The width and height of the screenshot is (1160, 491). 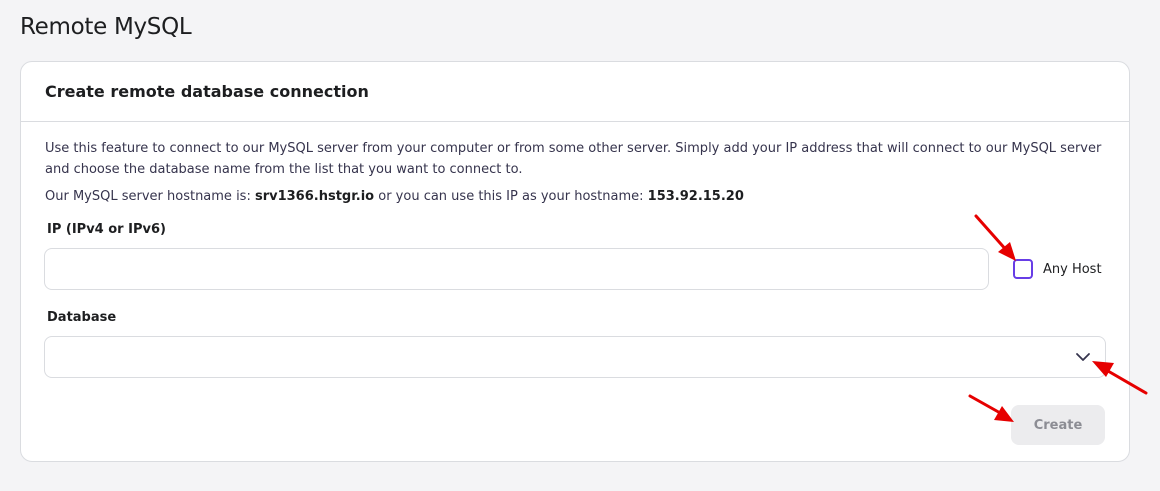 What do you see at coordinates (575, 92) in the screenshot?
I see `card-header: Create remote database connection` at bounding box center [575, 92].